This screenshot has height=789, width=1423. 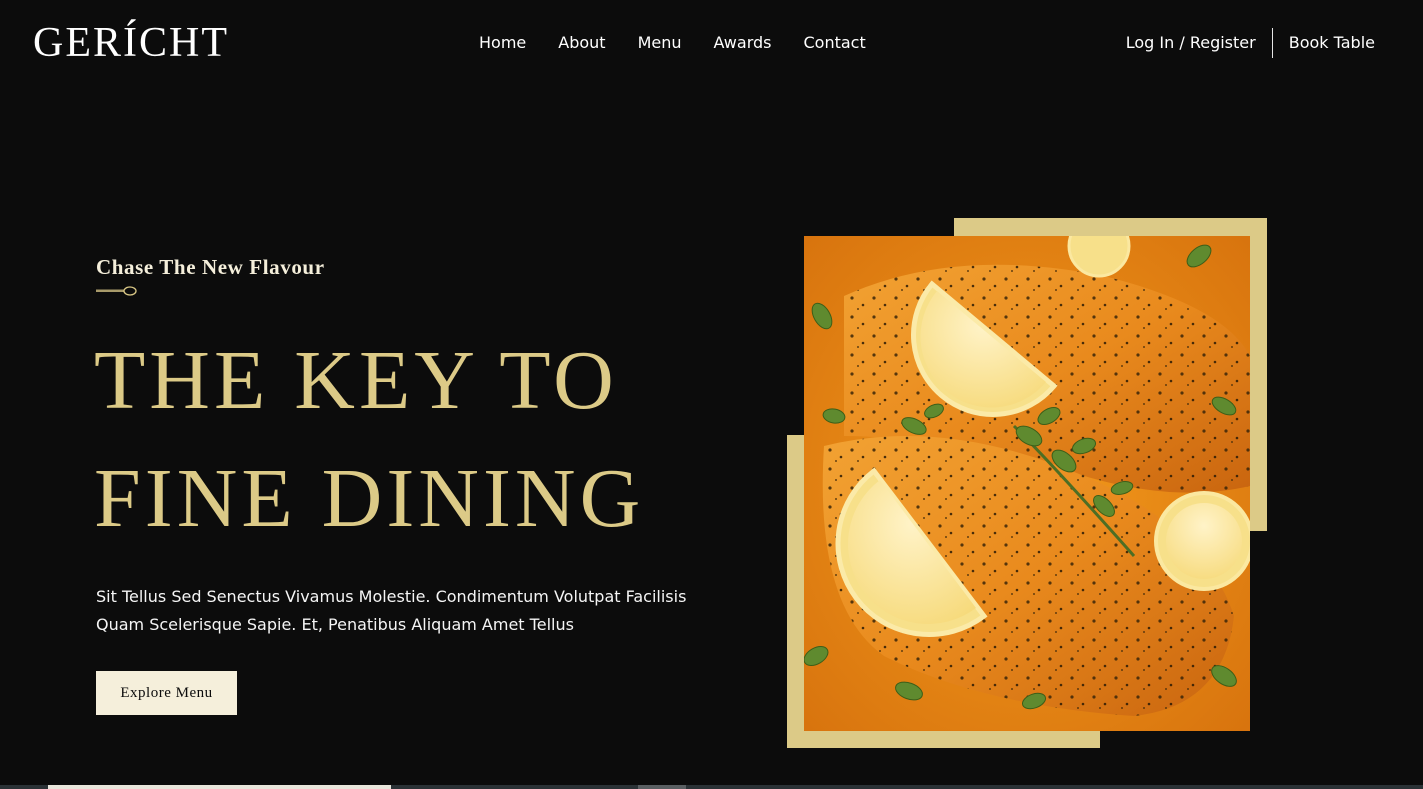 I want to click on nav-link-contact: Contact, so click(x=834, y=43).